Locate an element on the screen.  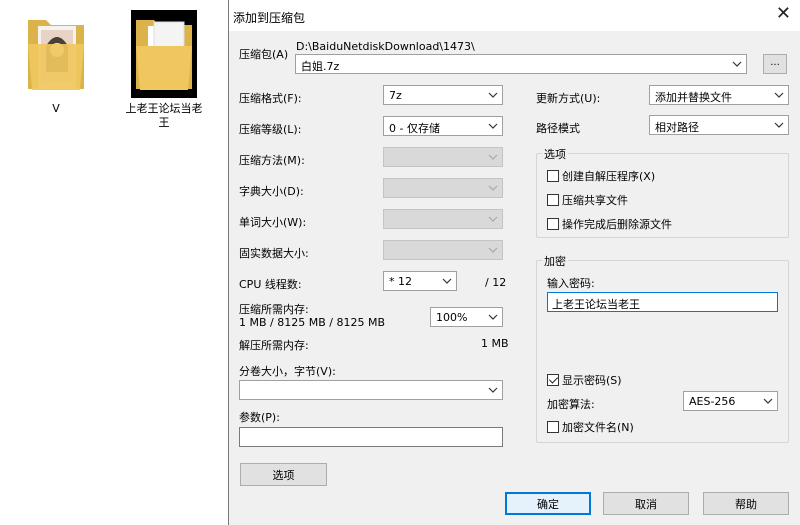
word-label: 单词大小(W): is located at coordinates (273, 222).